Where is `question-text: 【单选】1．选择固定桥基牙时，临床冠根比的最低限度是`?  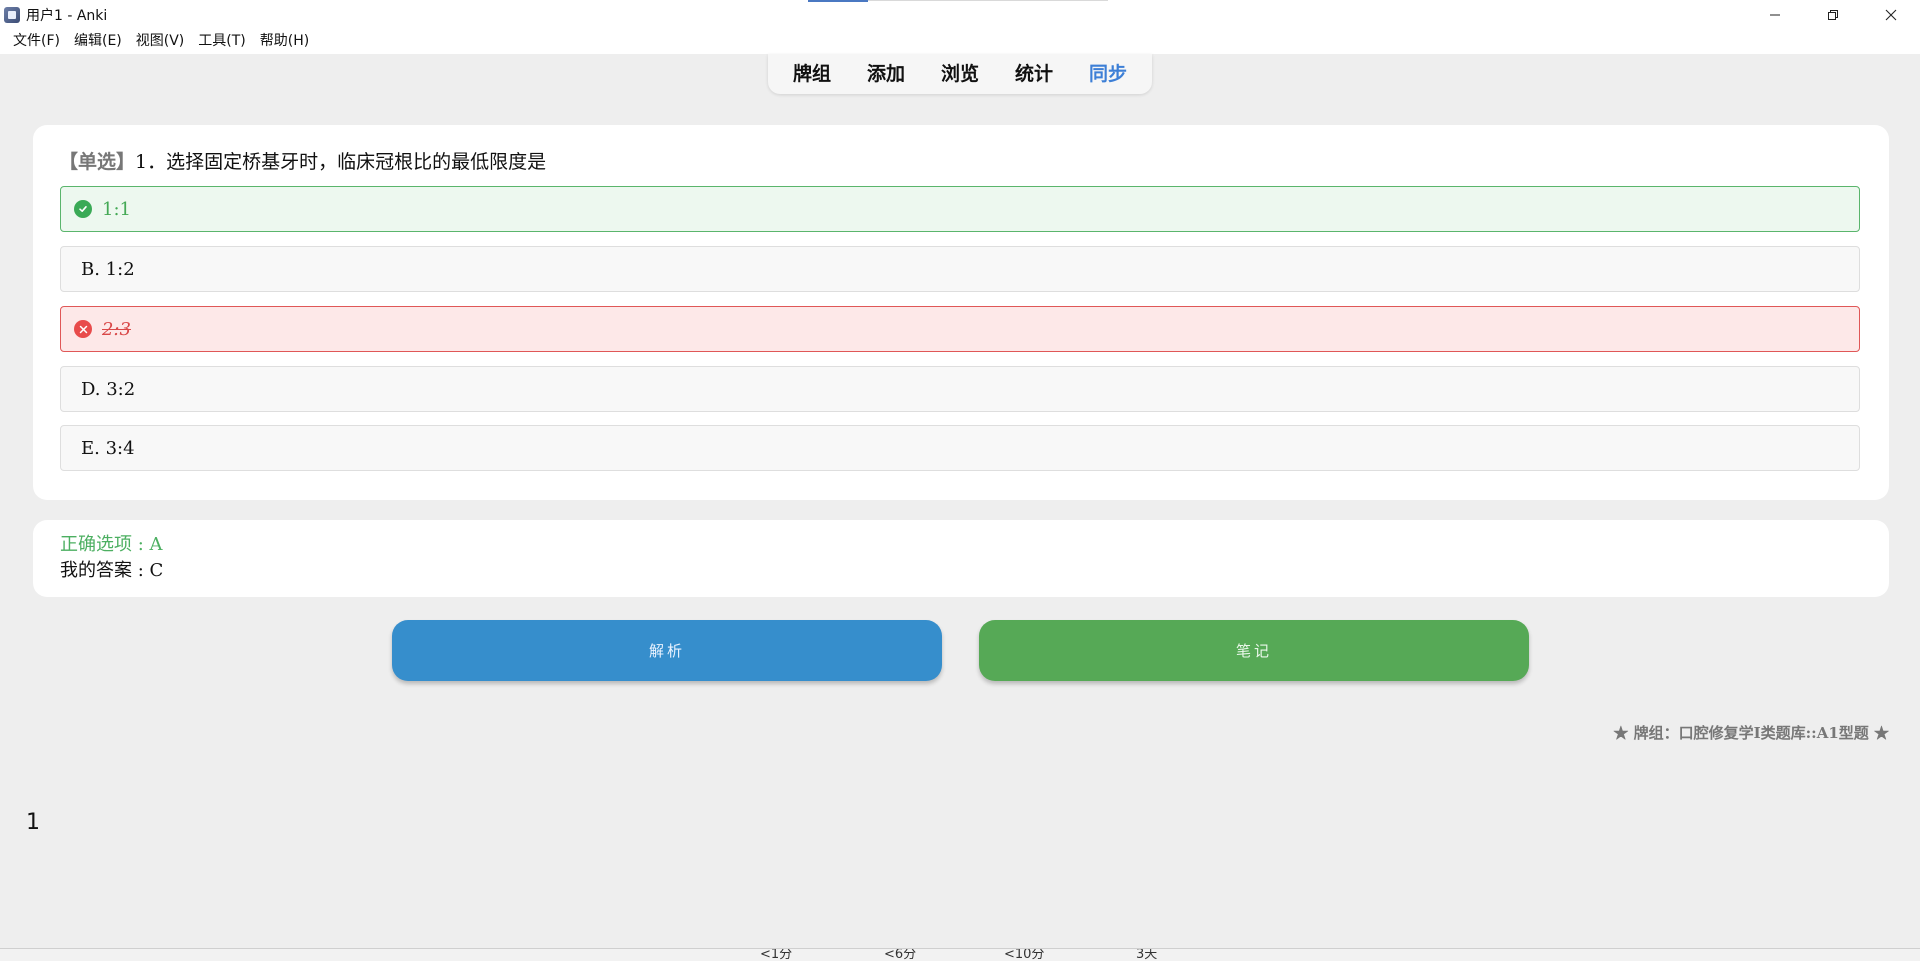 question-text: 【单选】1．选择固定桥基牙时，临床冠根比的最低限度是 is located at coordinates (302, 160).